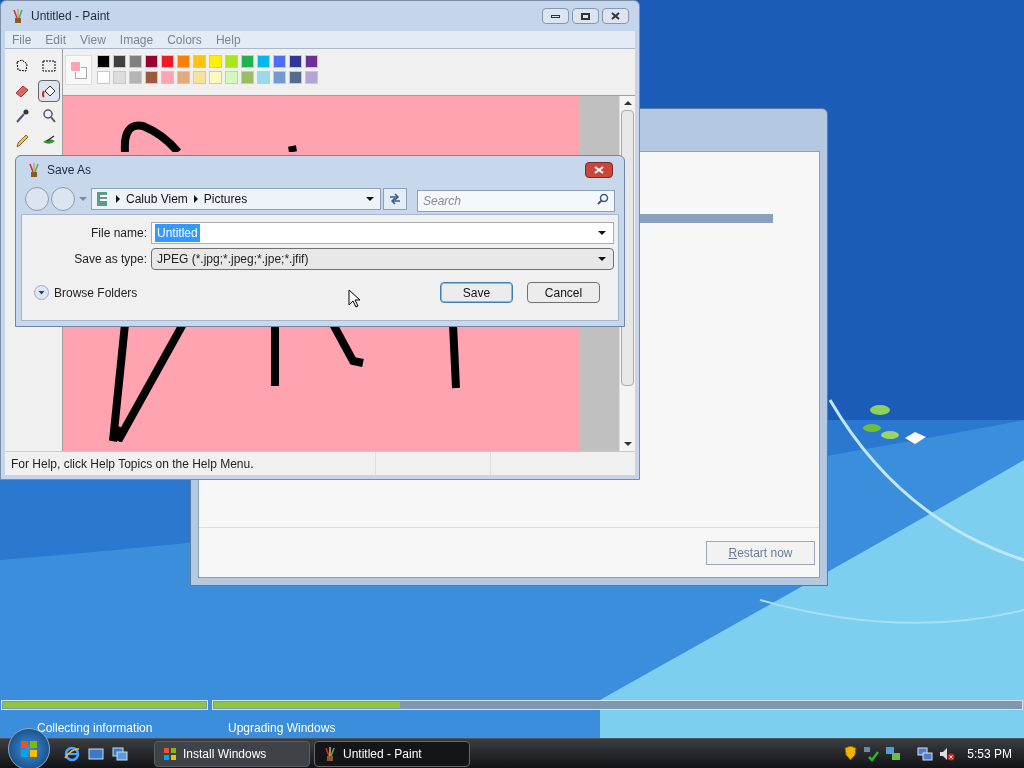 The image size is (1024, 768). I want to click on browse-folders-toggle: Browse Folders, so click(82, 292).